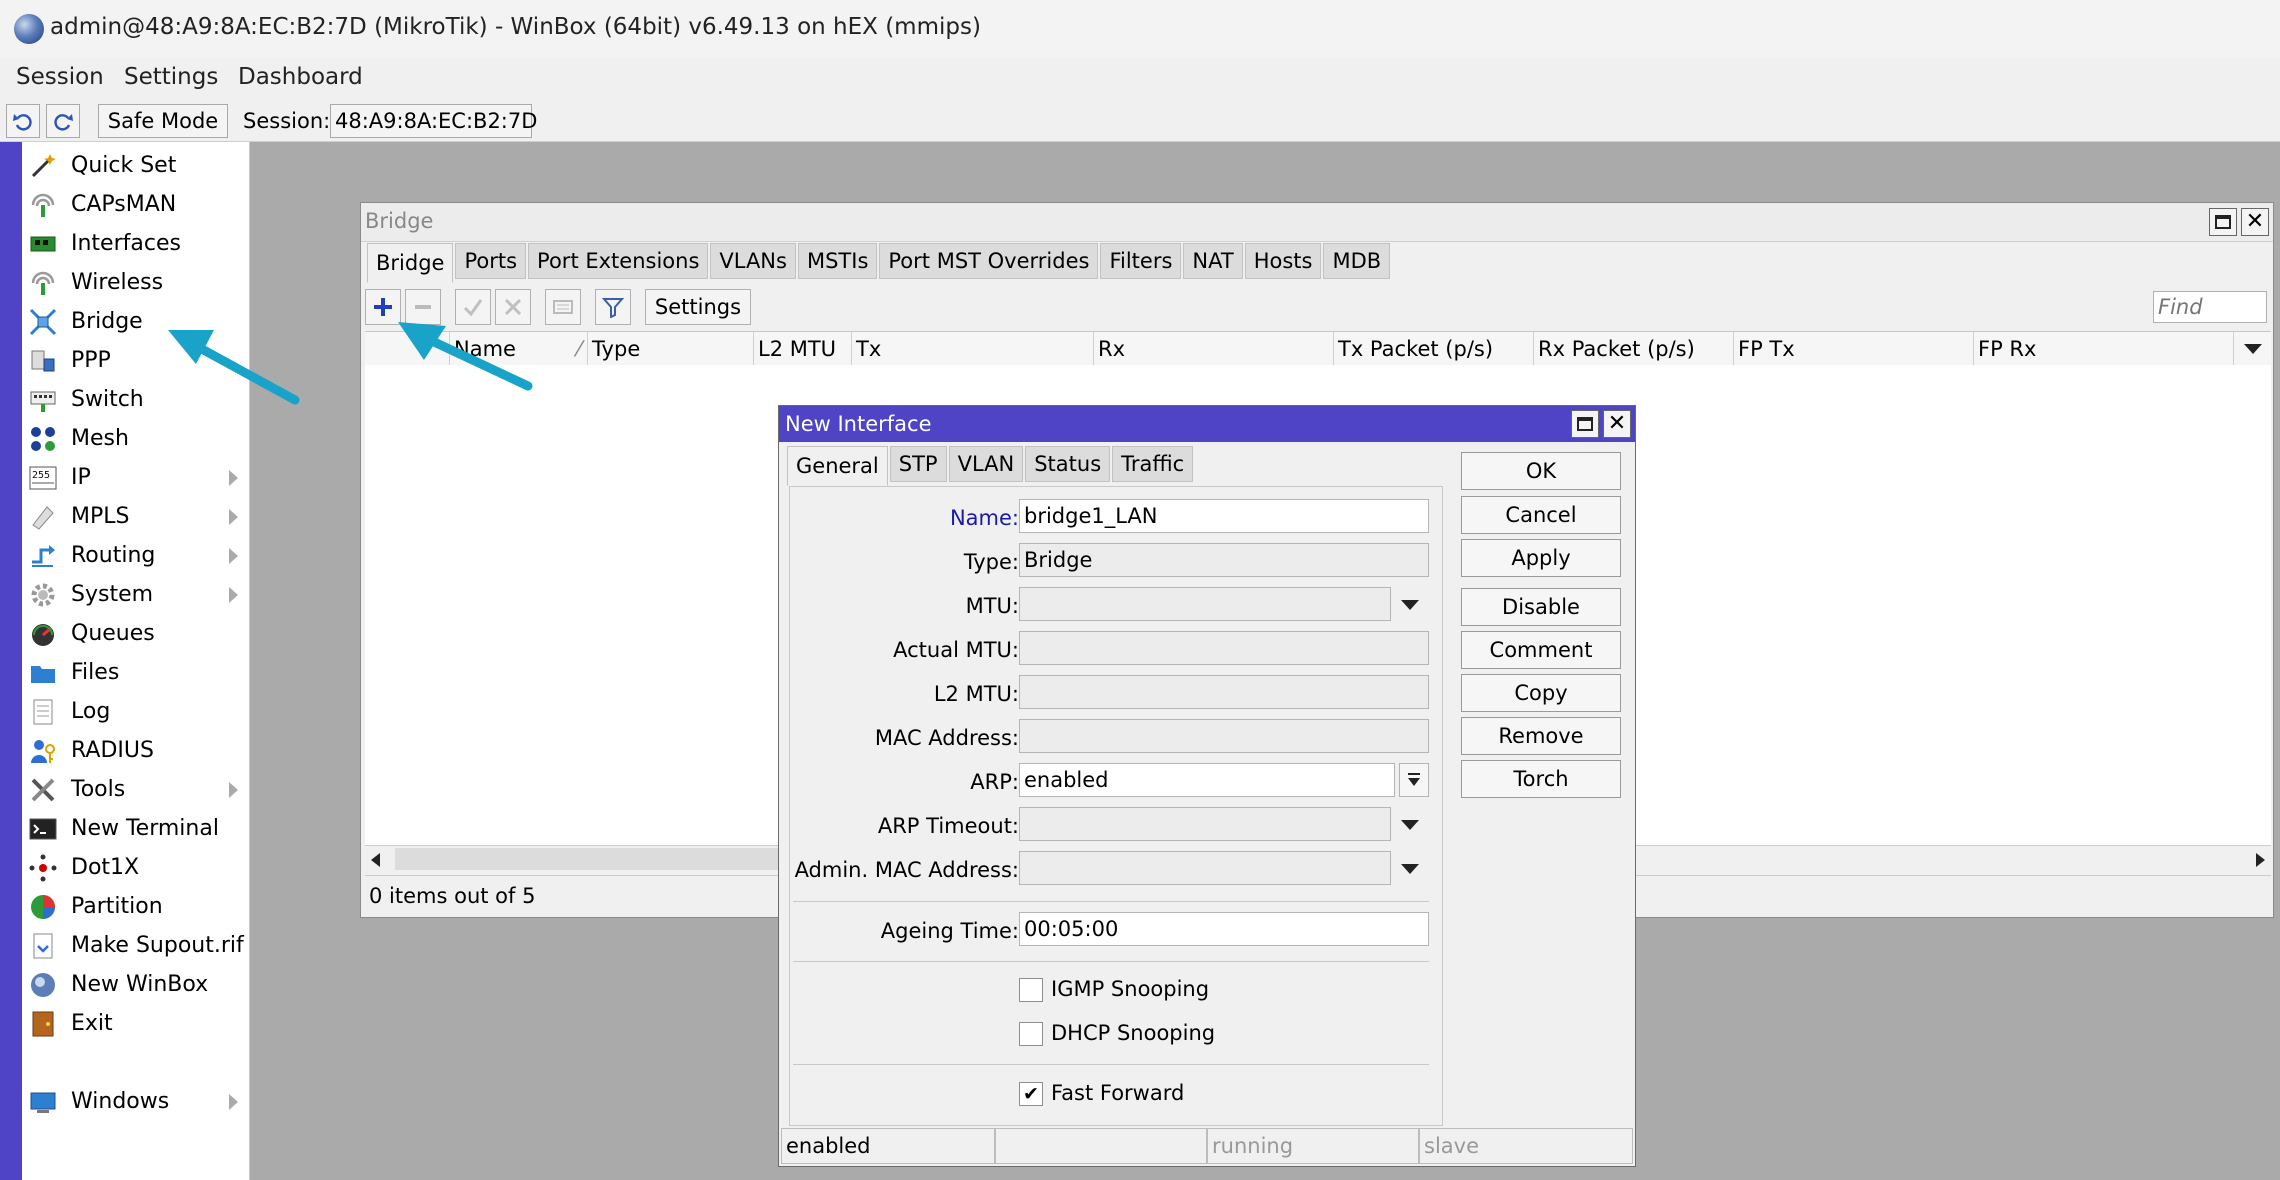 This screenshot has width=2280, height=1180. Describe the element at coordinates (1283, 261) in the screenshot. I see `tab-hosts: Hosts` at that location.